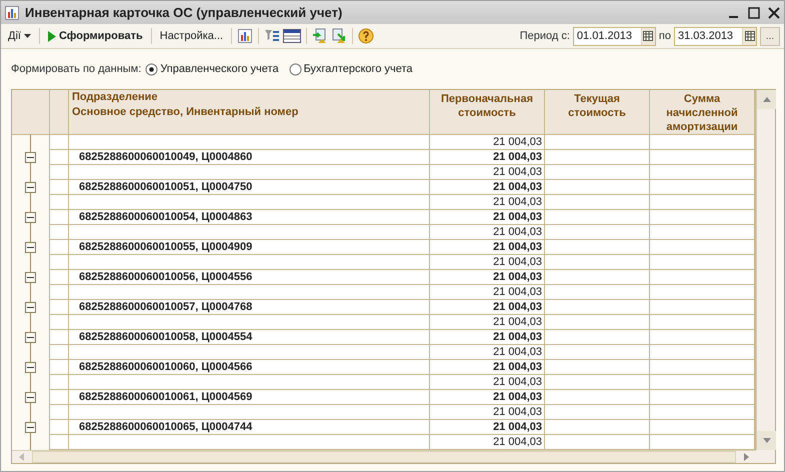 This screenshot has height=472, width=785. I want to click on filter-icon, so click(272, 36).